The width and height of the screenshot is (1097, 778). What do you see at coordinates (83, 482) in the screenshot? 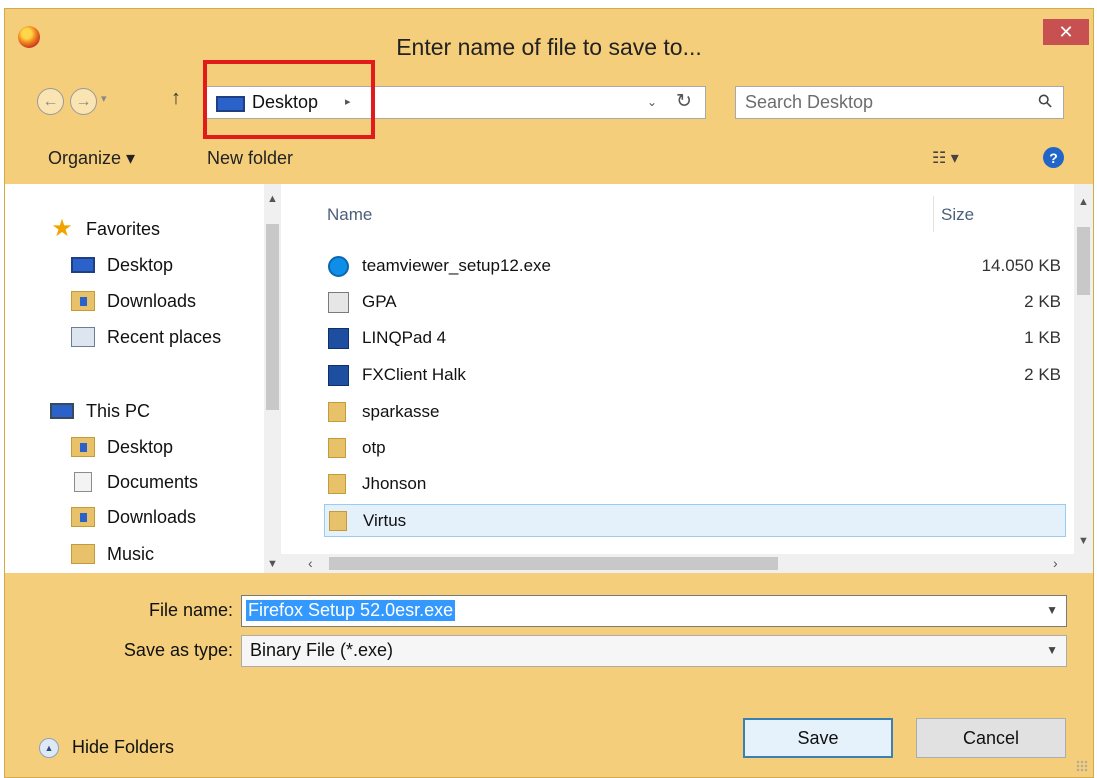
I see `documents-icon` at bounding box center [83, 482].